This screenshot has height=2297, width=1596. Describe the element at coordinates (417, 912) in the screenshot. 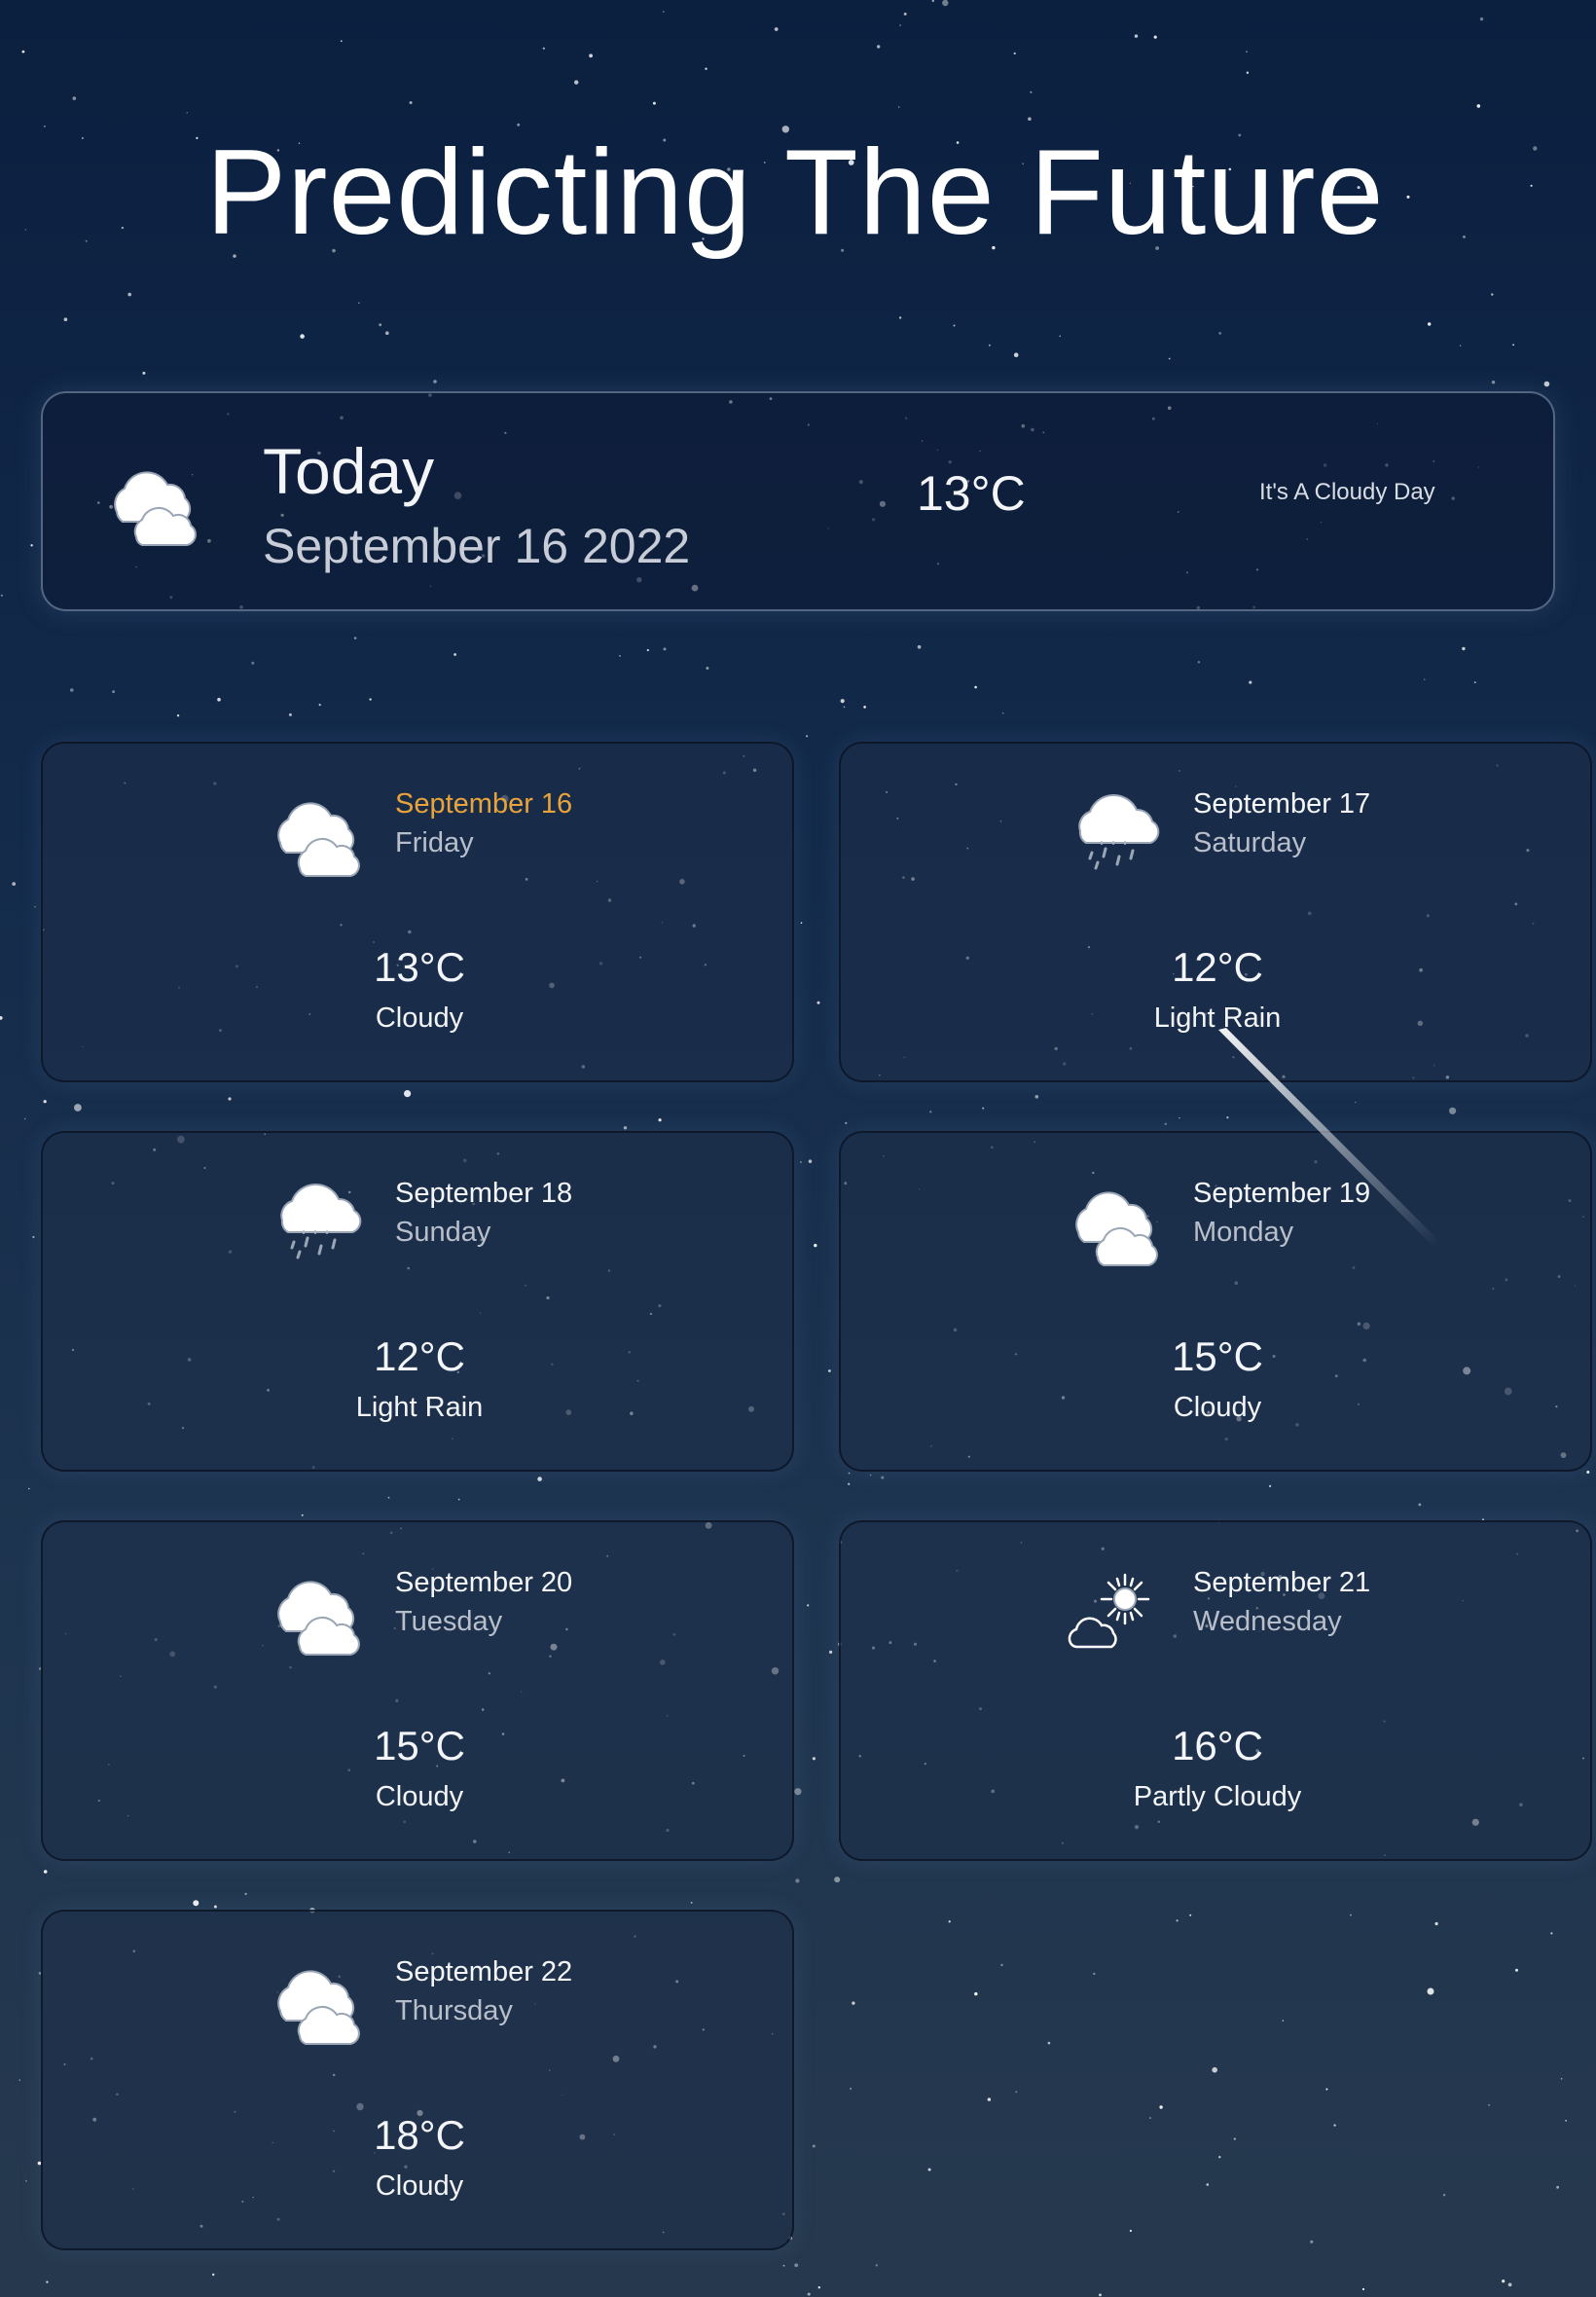

I see `forecast-card: September 16 Friday 13°C Cloudy` at that location.